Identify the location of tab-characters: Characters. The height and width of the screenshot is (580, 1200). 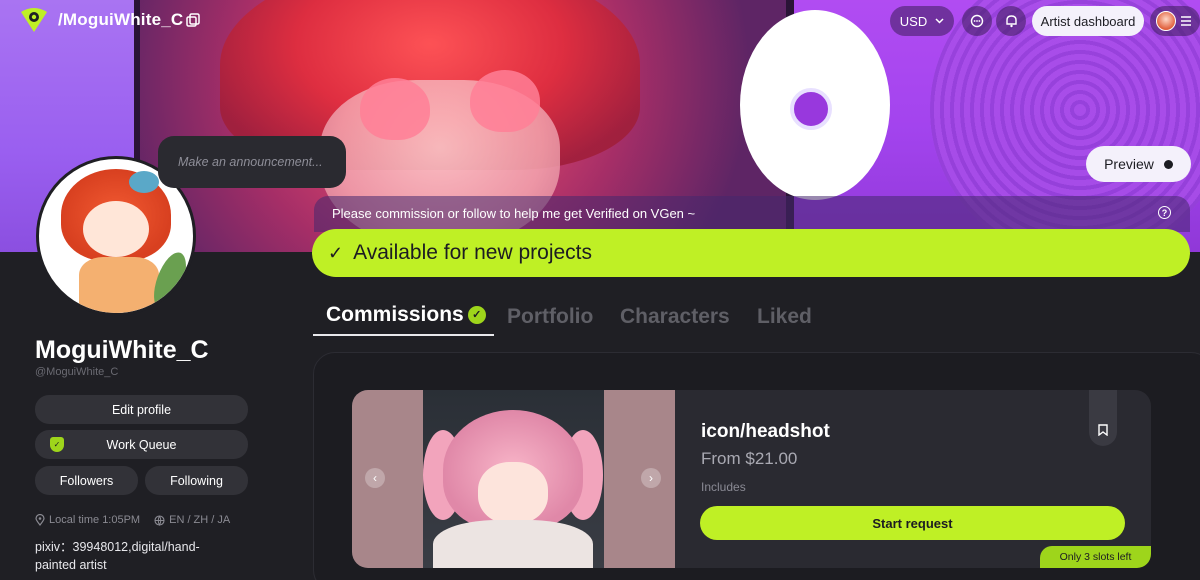
(675, 317).